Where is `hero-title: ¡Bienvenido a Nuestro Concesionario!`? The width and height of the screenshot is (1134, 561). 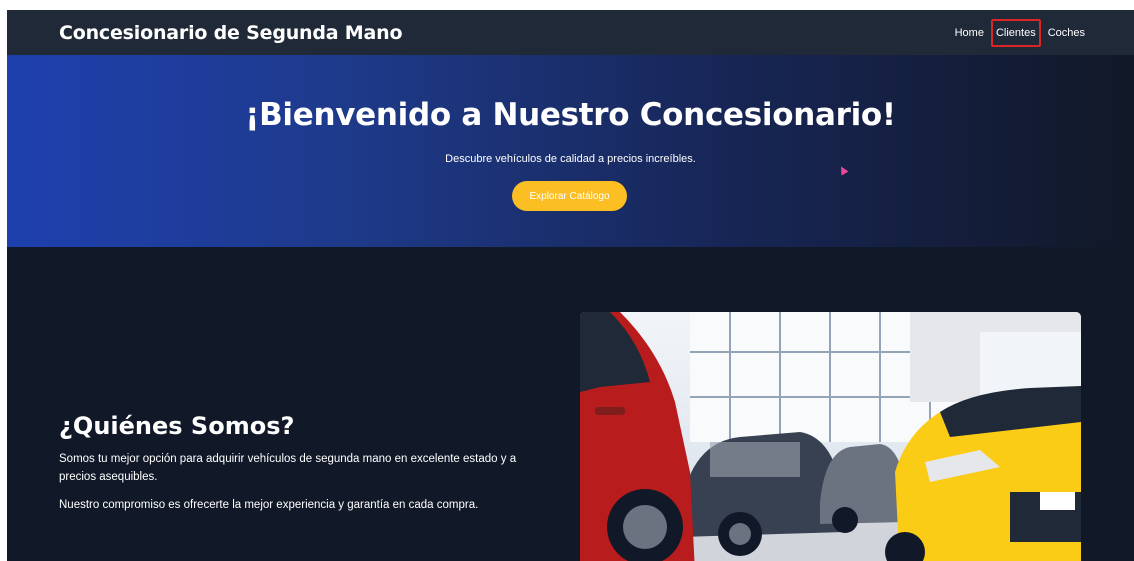
hero-title: ¡Bienvenido a Nuestro Concesionario! is located at coordinates (570, 115).